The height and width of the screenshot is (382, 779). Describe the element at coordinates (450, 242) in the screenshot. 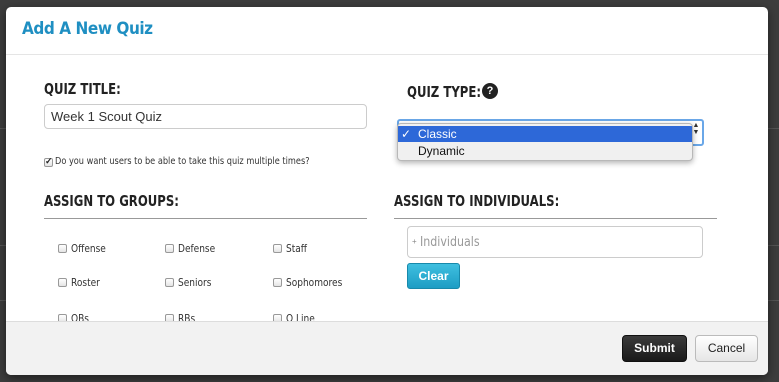

I see `individuals-placeholder: Individuals` at that location.